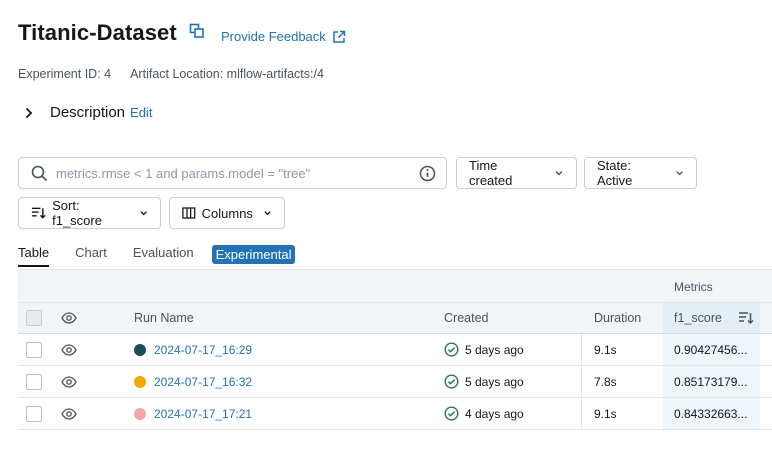 This screenshot has height=449, width=772. What do you see at coordinates (203, 350) in the screenshot?
I see `run-name-link: 2024-07-17_16:29` at bounding box center [203, 350].